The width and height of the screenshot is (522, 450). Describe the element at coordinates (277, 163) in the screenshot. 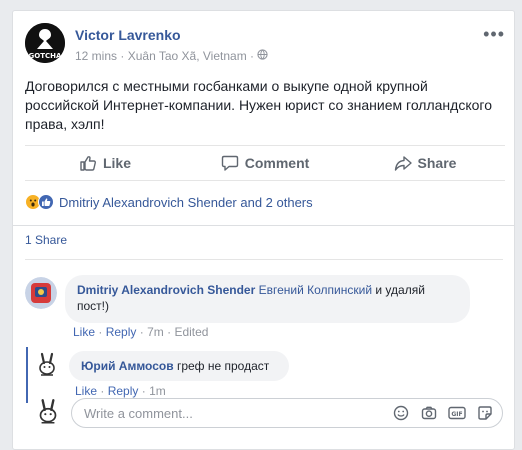

I see `comment-label: Comment` at that location.